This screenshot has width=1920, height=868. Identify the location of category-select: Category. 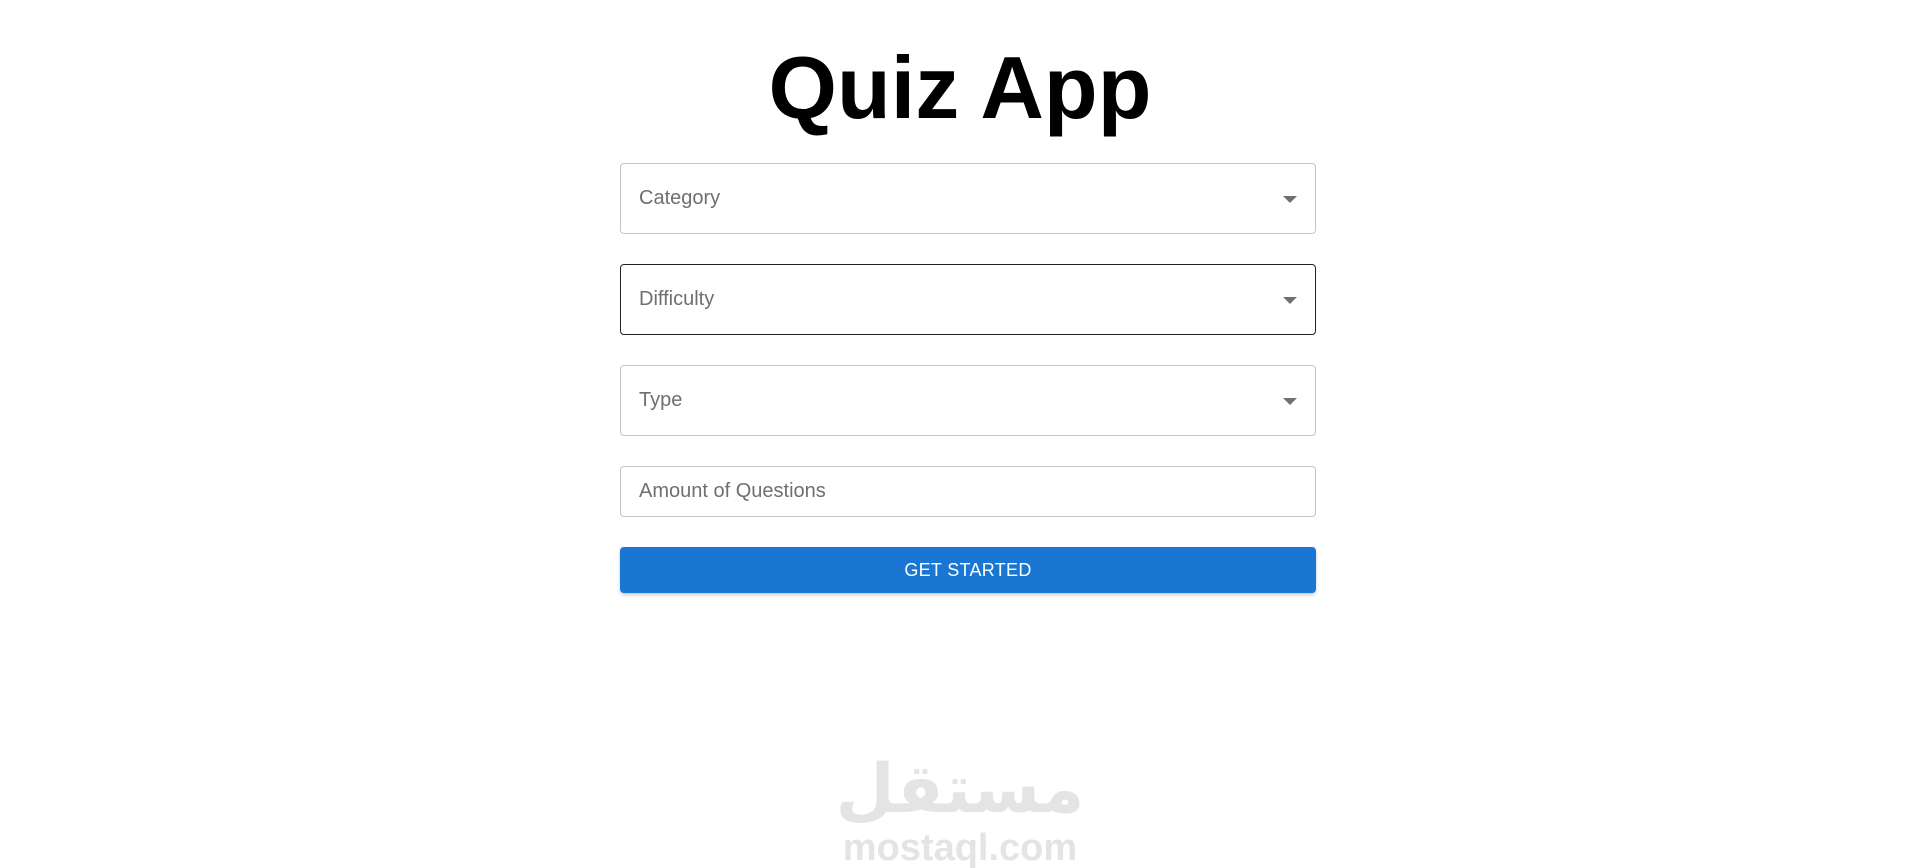
(968, 198).